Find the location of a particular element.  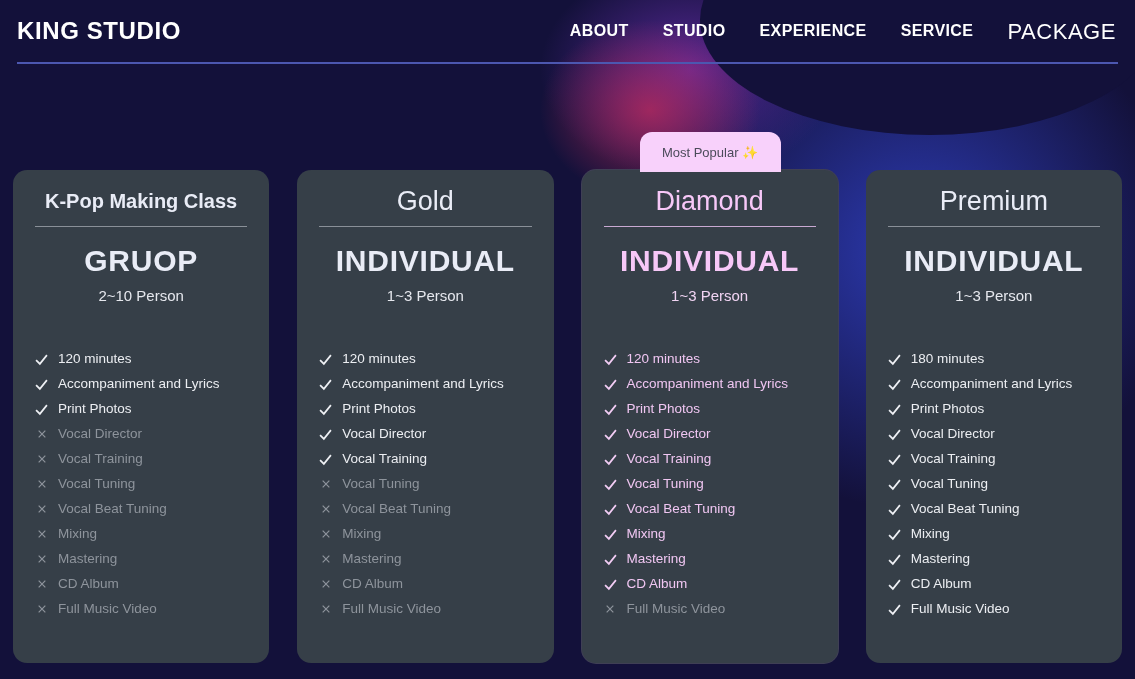

plan-type: GRUOP is located at coordinates (141, 261).